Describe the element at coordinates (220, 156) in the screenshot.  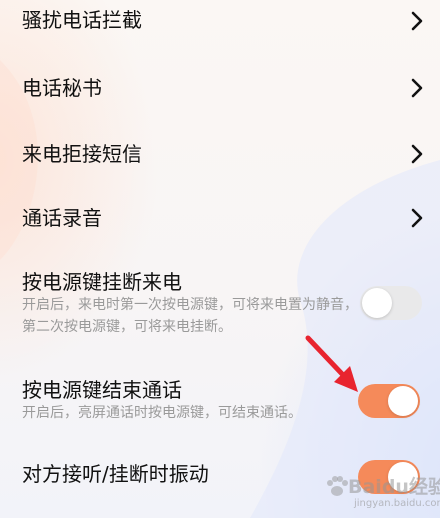
I see `settings-item-reject-sms: 来电拒接短信` at that location.